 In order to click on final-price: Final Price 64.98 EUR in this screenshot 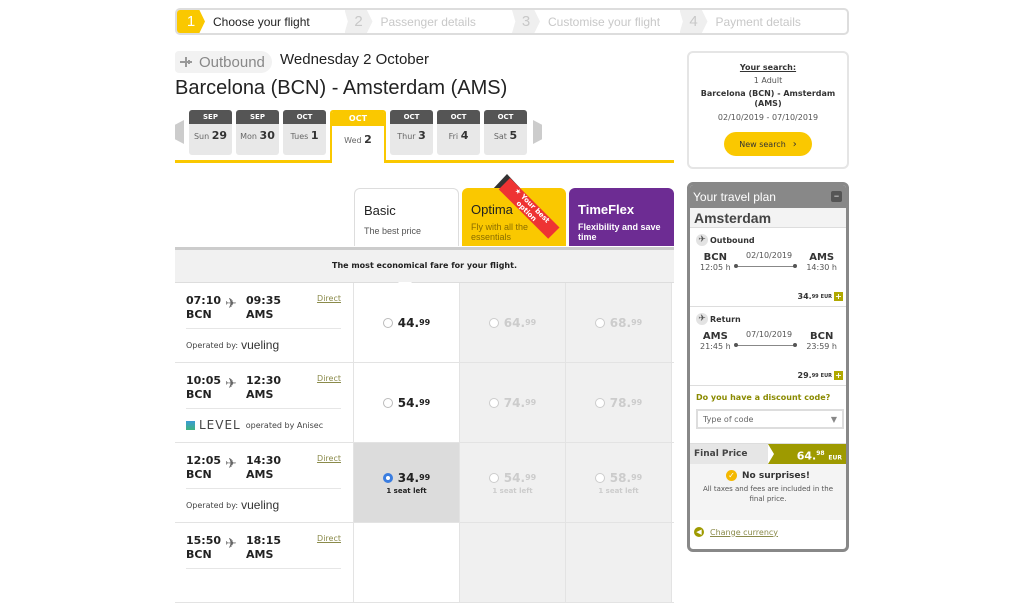, I will do `click(768, 454)`.